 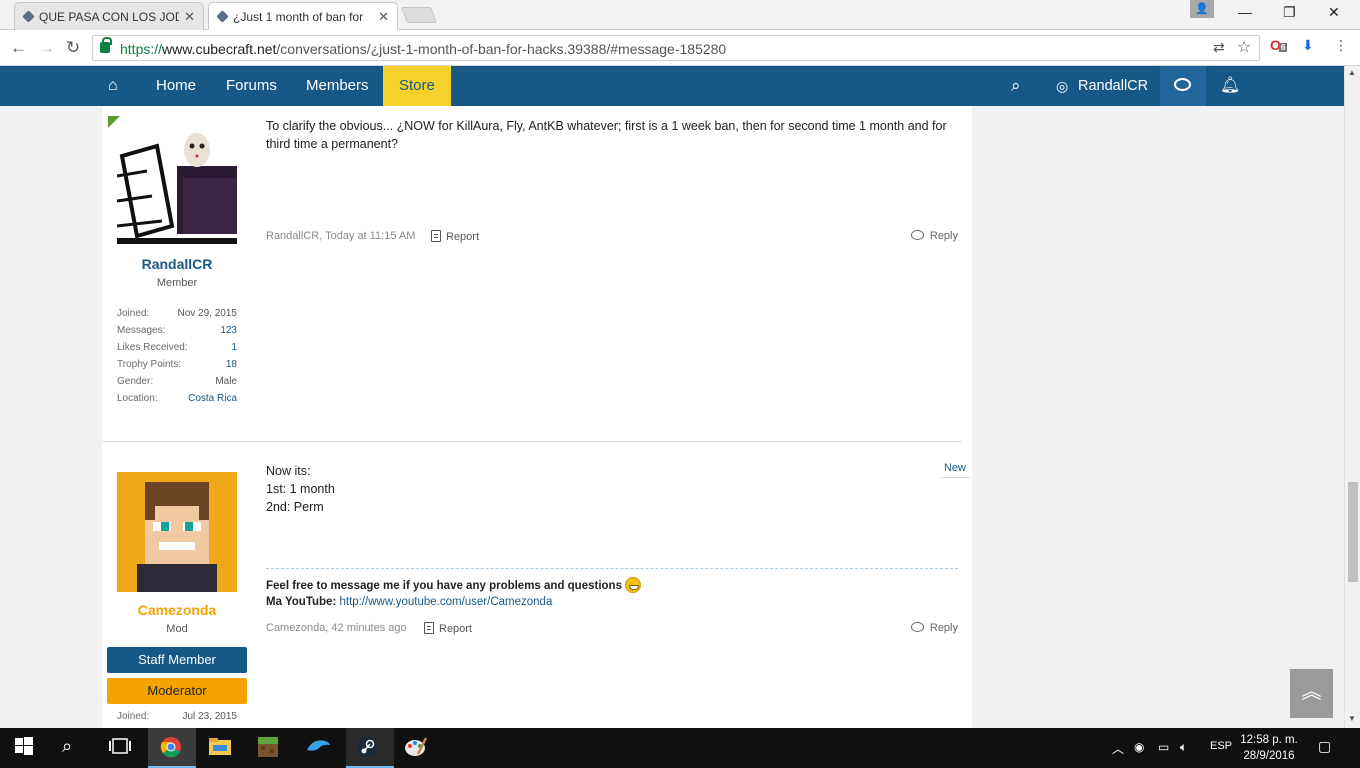 What do you see at coordinates (106, 45) in the screenshot?
I see `lock-icon` at bounding box center [106, 45].